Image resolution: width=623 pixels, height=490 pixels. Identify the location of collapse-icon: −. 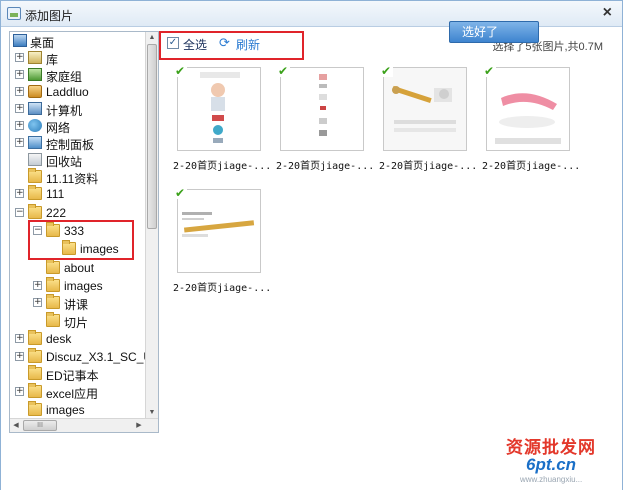
(19, 212).